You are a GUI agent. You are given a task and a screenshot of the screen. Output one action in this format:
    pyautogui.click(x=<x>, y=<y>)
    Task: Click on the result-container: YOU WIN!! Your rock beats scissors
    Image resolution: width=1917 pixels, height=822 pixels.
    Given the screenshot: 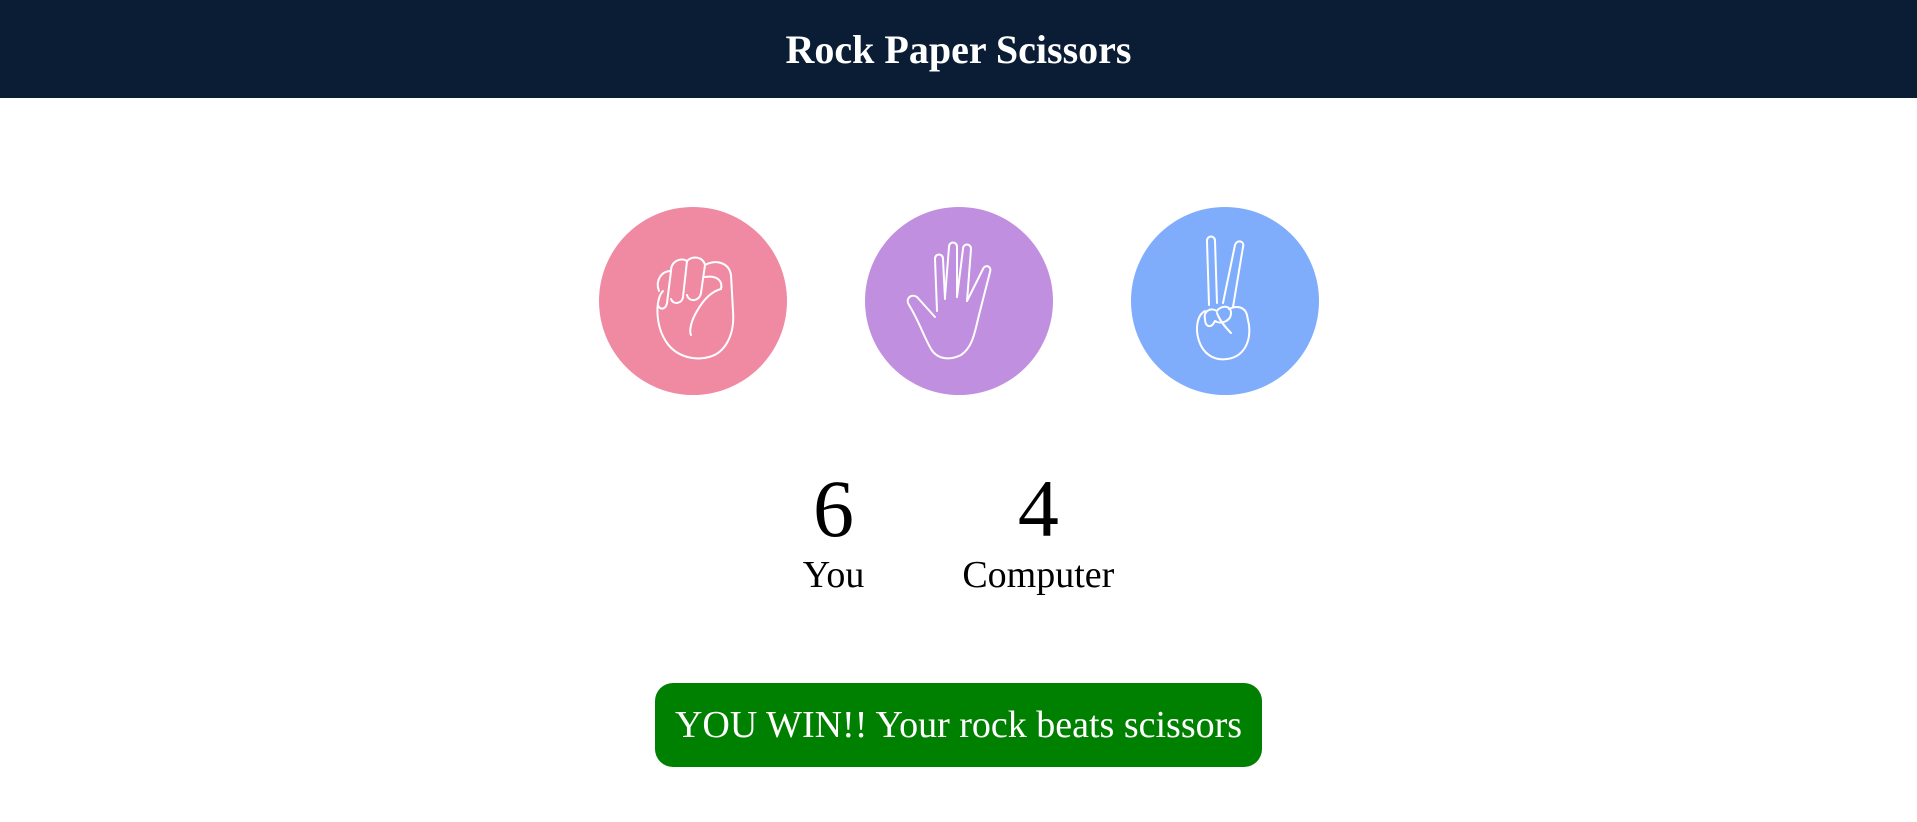 What is the action you would take?
    pyautogui.click(x=958, y=725)
    